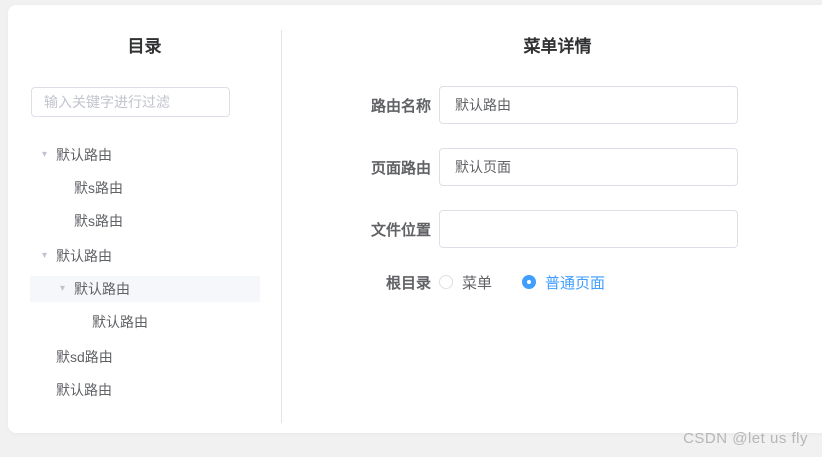 The width and height of the screenshot is (822, 457). Describe the element at coordinates (557, 46) in the screenshot. I see `menu-detail-title: 菜单详情` at that location.